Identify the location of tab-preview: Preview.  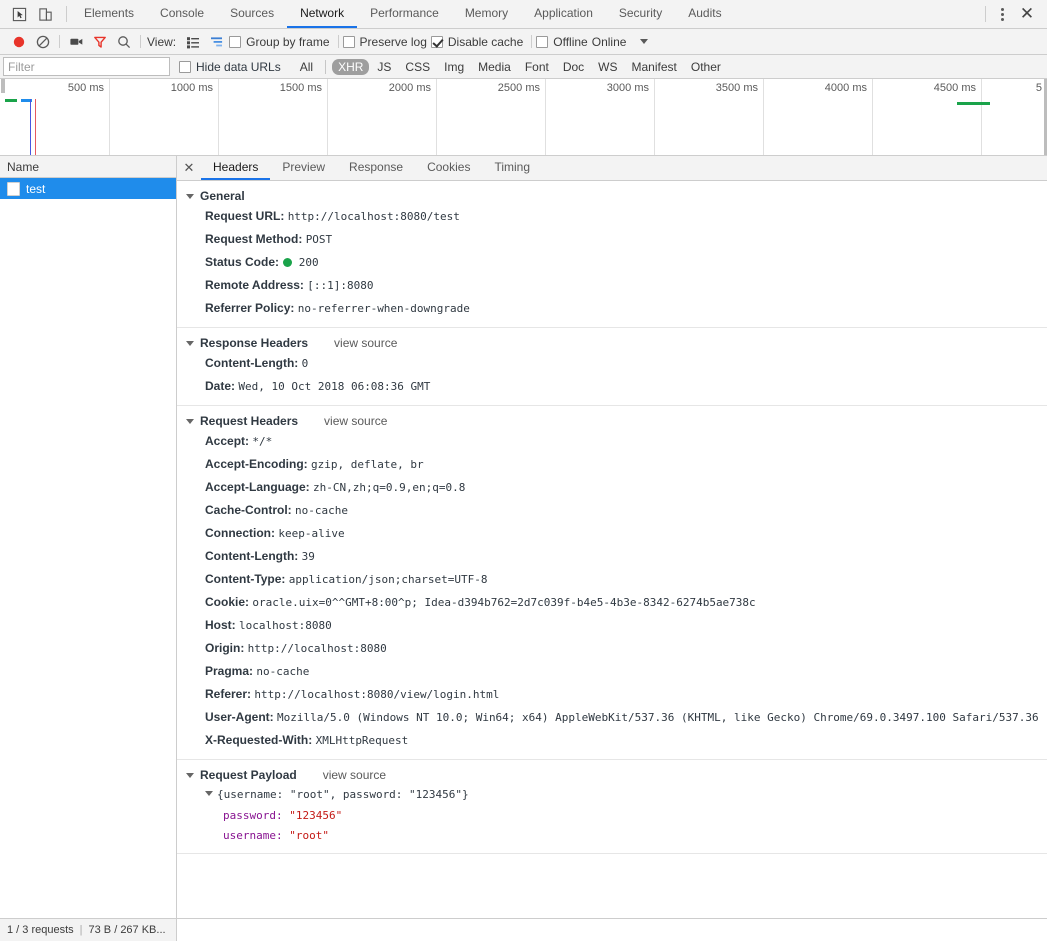
(303, 168).